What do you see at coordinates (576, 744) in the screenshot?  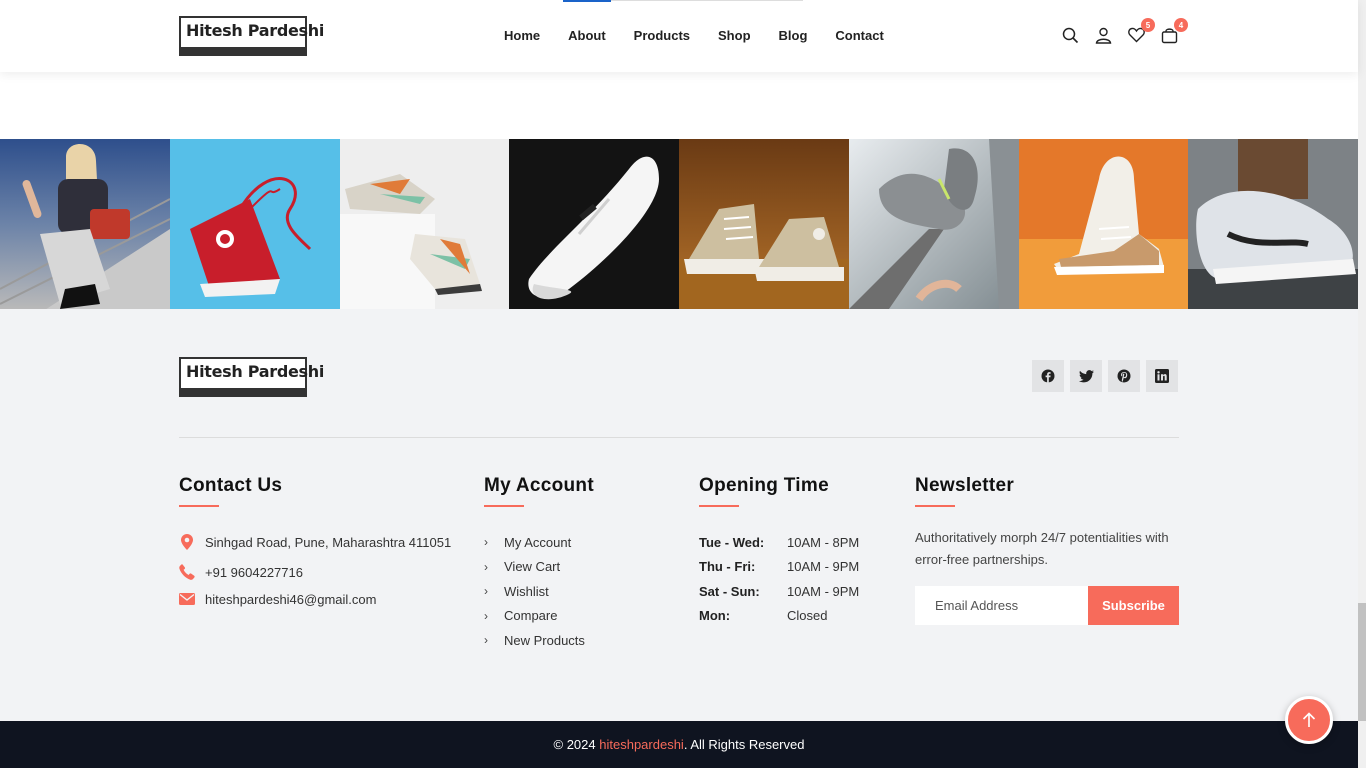 I see `copyright-prefix: © 2024` at bounding box center [576, 744].